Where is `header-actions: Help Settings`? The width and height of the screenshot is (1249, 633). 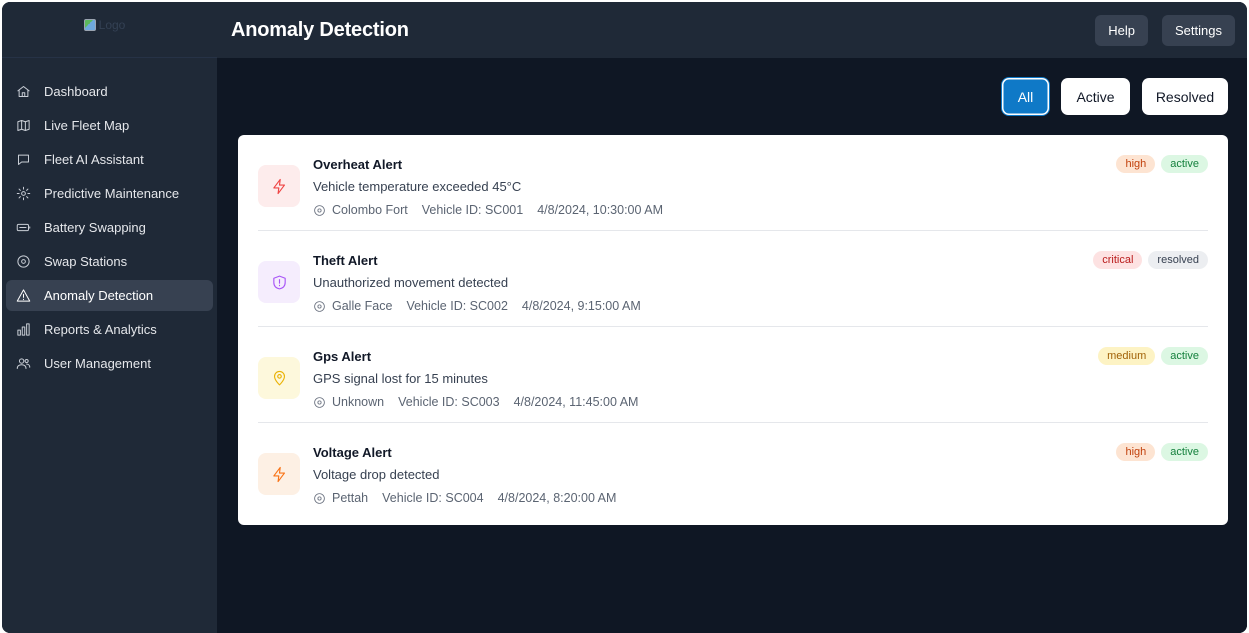 header-actions: Help Settings is located at coordinates (1165, 30).